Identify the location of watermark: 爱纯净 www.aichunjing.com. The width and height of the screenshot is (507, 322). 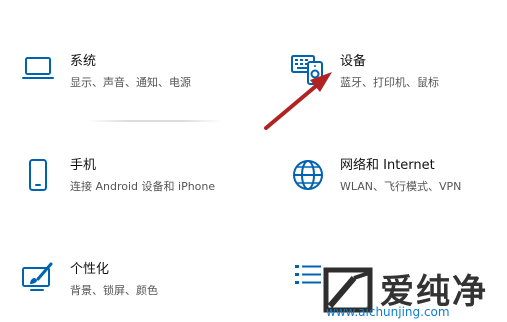
(412, 292).